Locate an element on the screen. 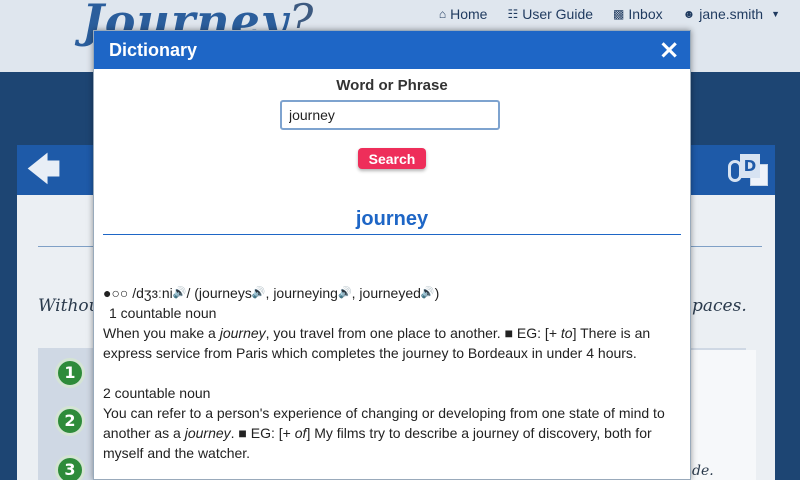 The image size is (800, 480). headword: journey is located at coordinates (392, 219).